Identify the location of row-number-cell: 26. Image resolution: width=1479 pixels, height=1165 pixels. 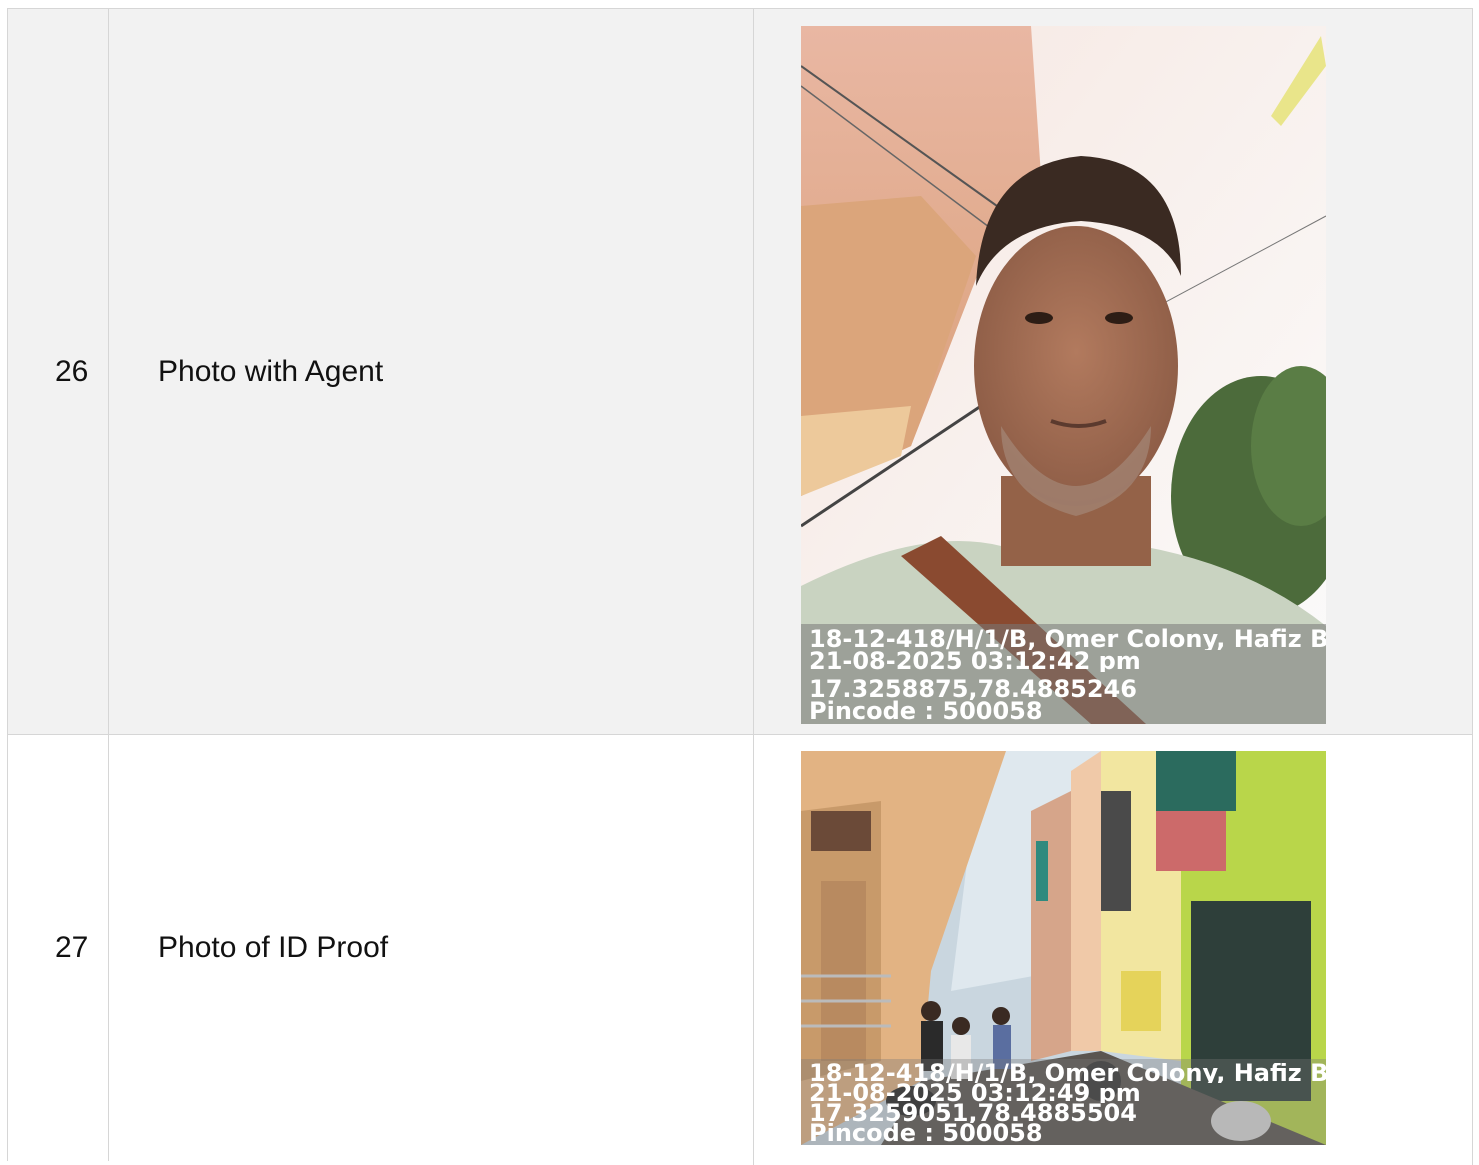
(57, 371).